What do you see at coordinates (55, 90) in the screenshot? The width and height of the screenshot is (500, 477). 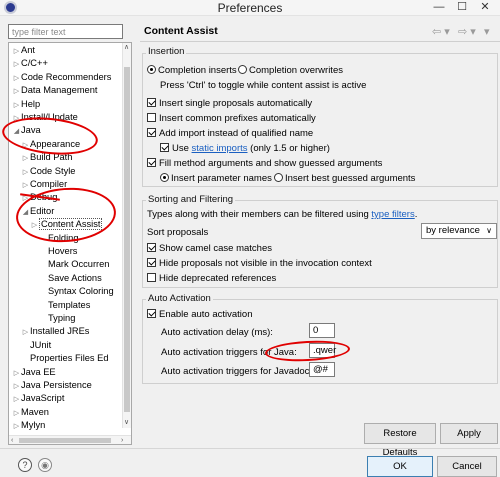 I see `tree-item: ▷ Data Management` at bounding box center [55, 90].